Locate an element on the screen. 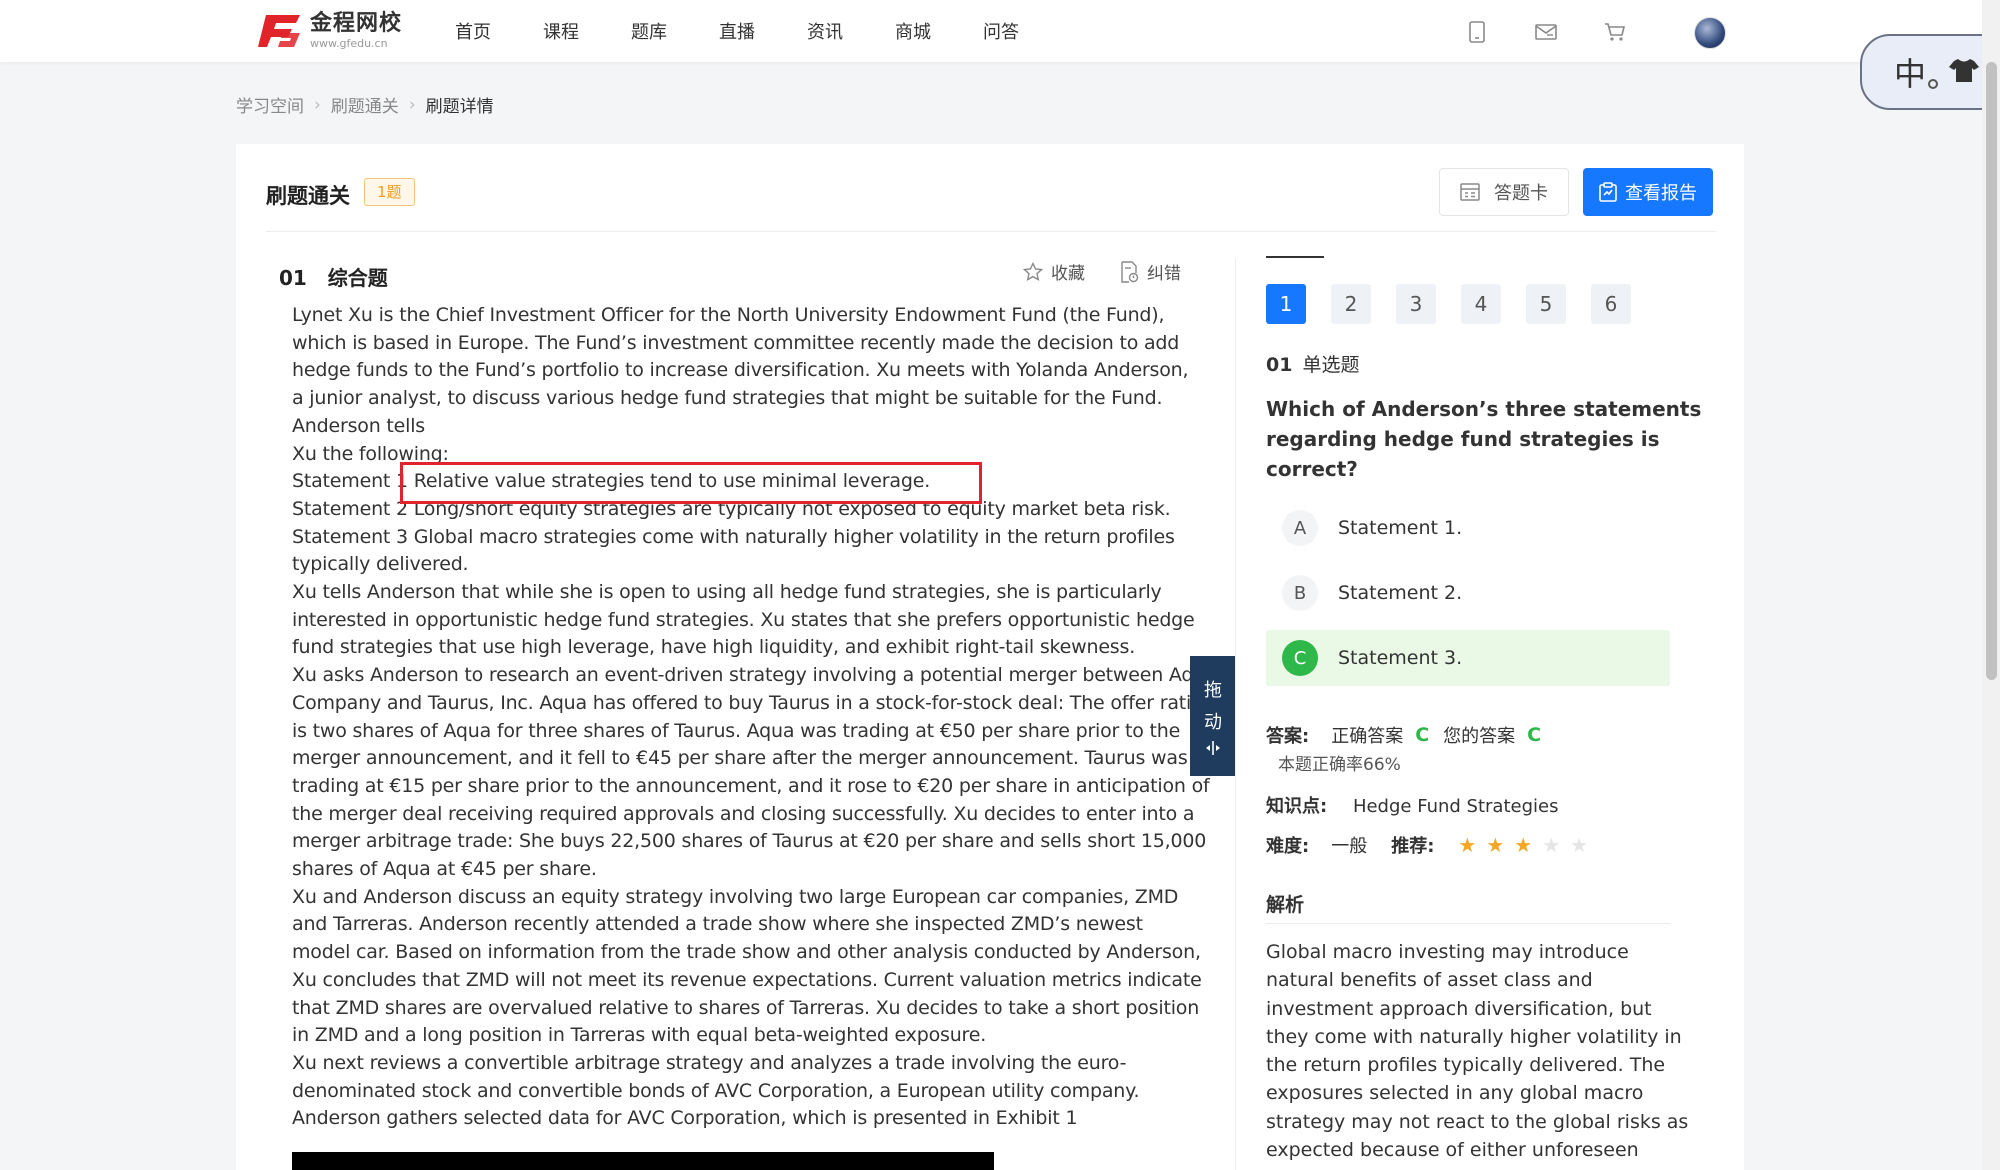 This screenshot has height=1170, width=2000. star-filled-icon: ★ is located at coordinates (1495, 845).